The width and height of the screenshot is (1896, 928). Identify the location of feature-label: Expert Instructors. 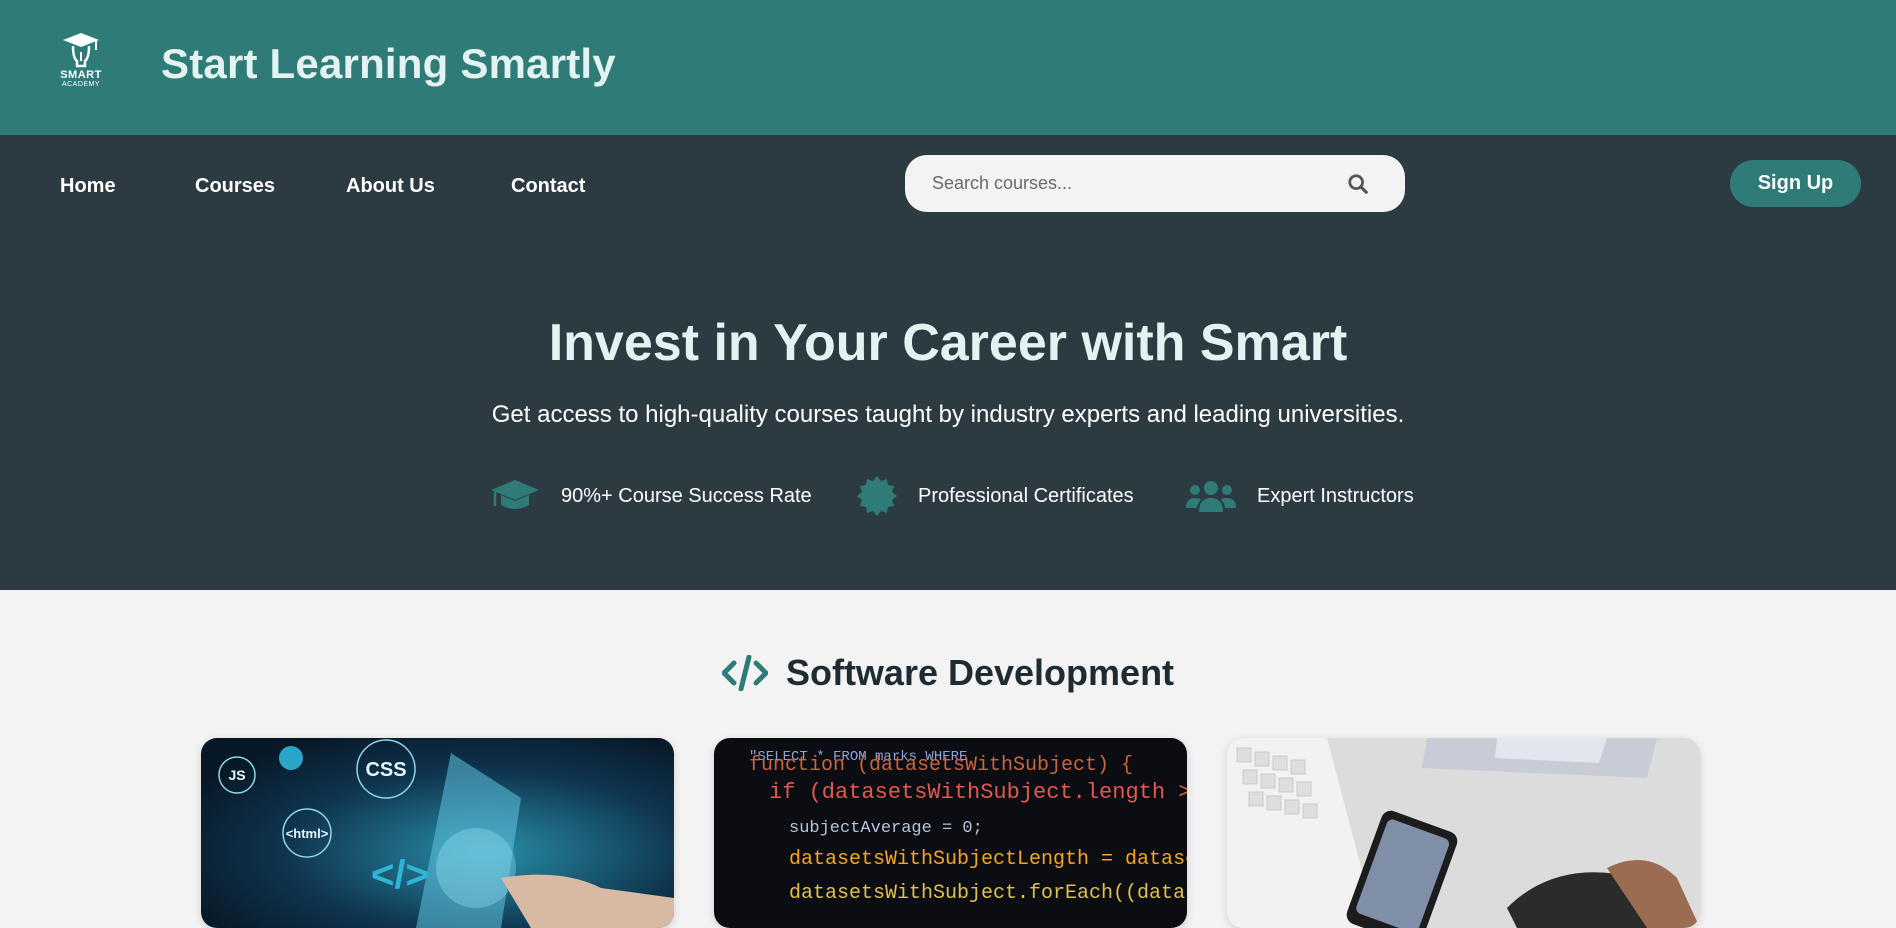
(1335, 495).